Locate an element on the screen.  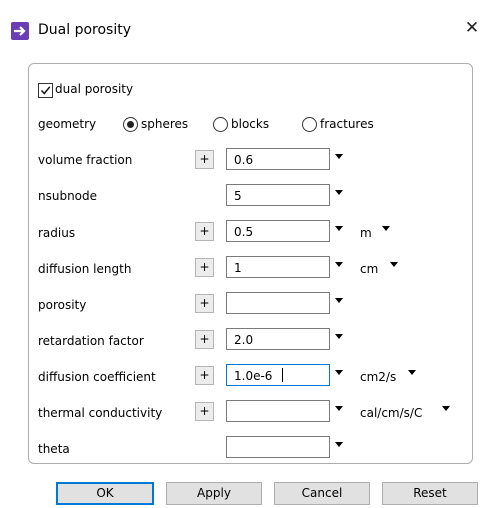
radio-fractures-label: fractures is located at coordinates (347, 124).